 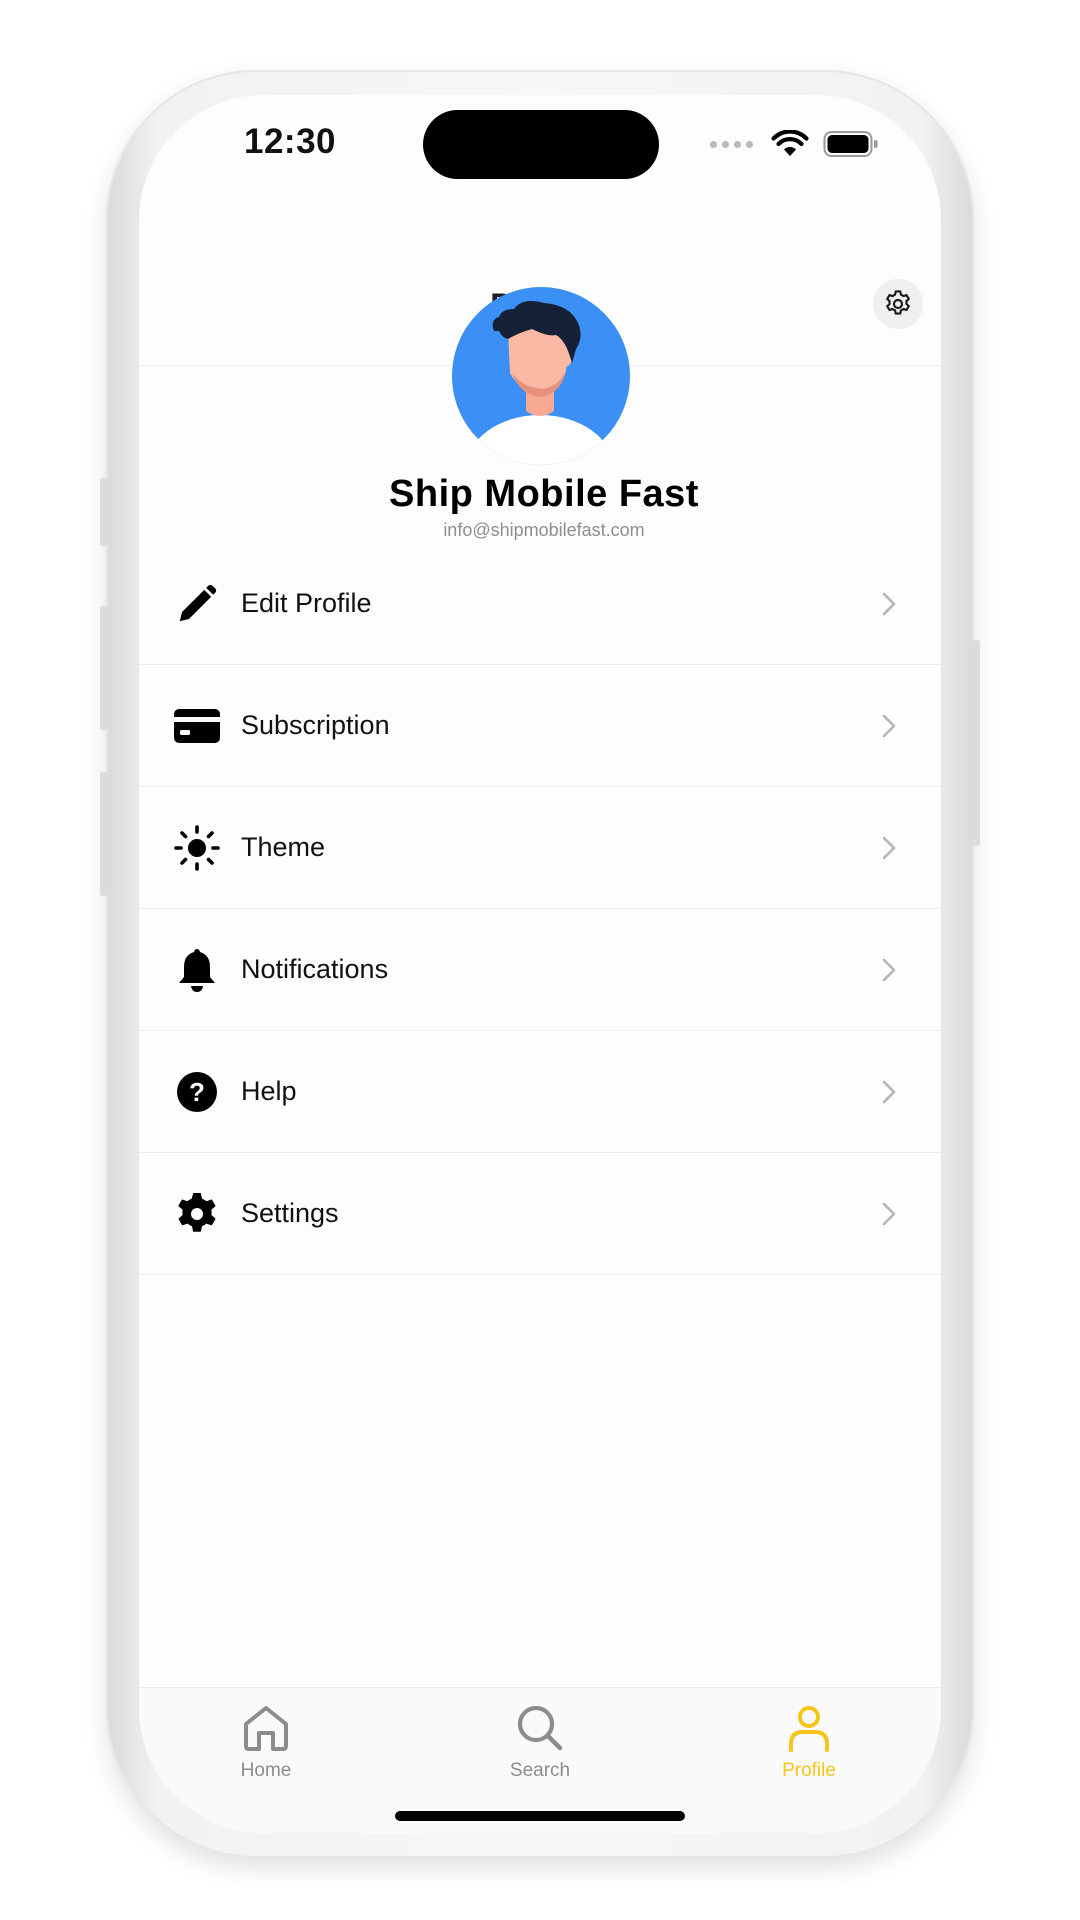 I want to click on volume-down-button, so click(x=104, y=834).